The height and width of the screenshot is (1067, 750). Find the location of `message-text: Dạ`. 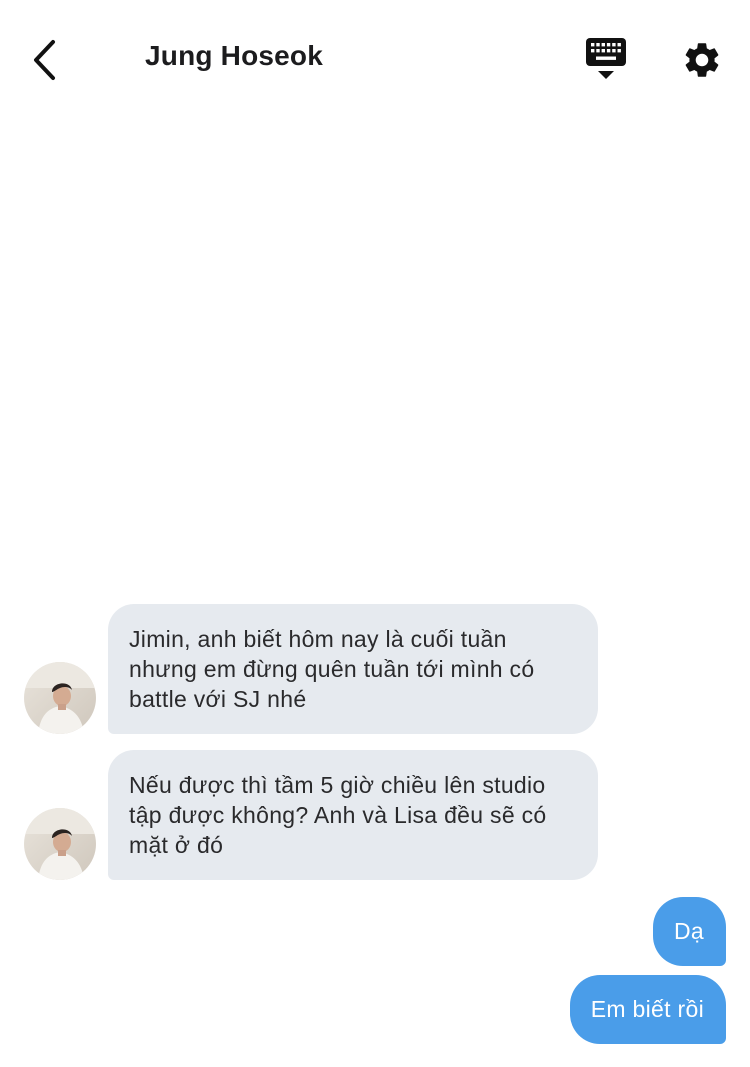

message-text: Dạ is located at coordinates (688, 931).